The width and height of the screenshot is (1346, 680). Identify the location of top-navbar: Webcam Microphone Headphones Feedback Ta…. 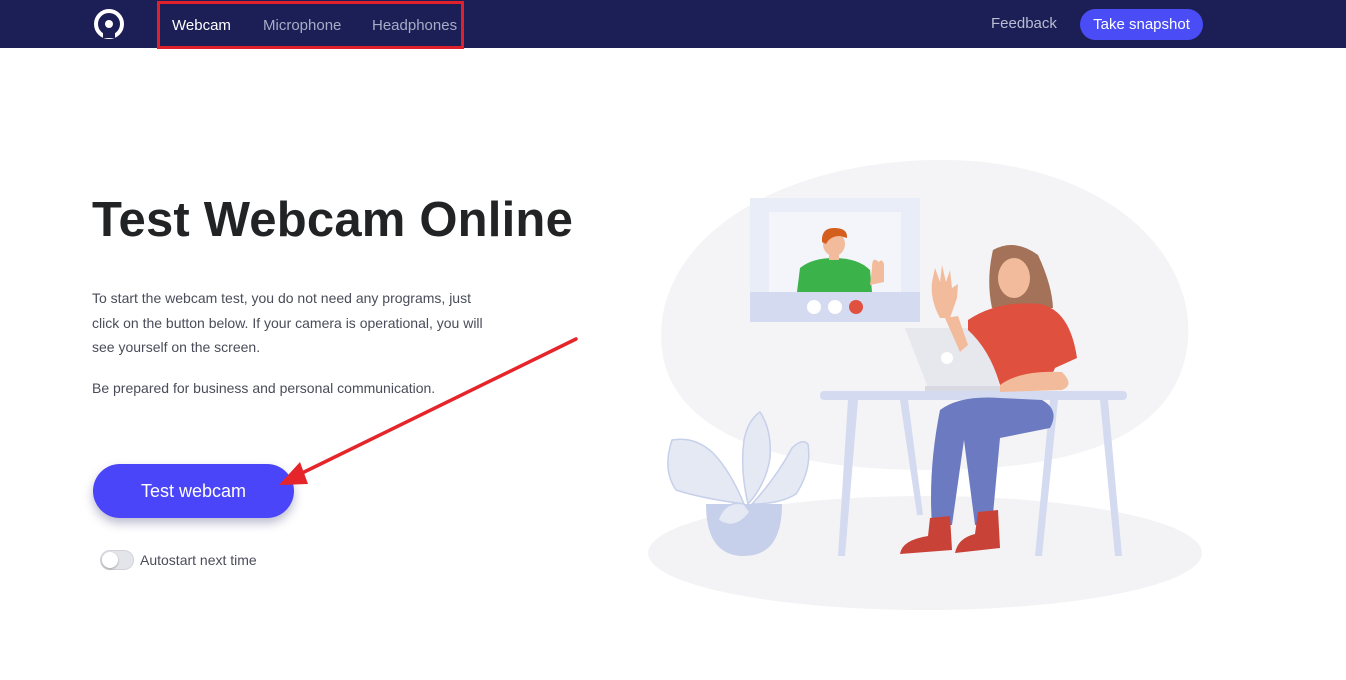
(673, 24).